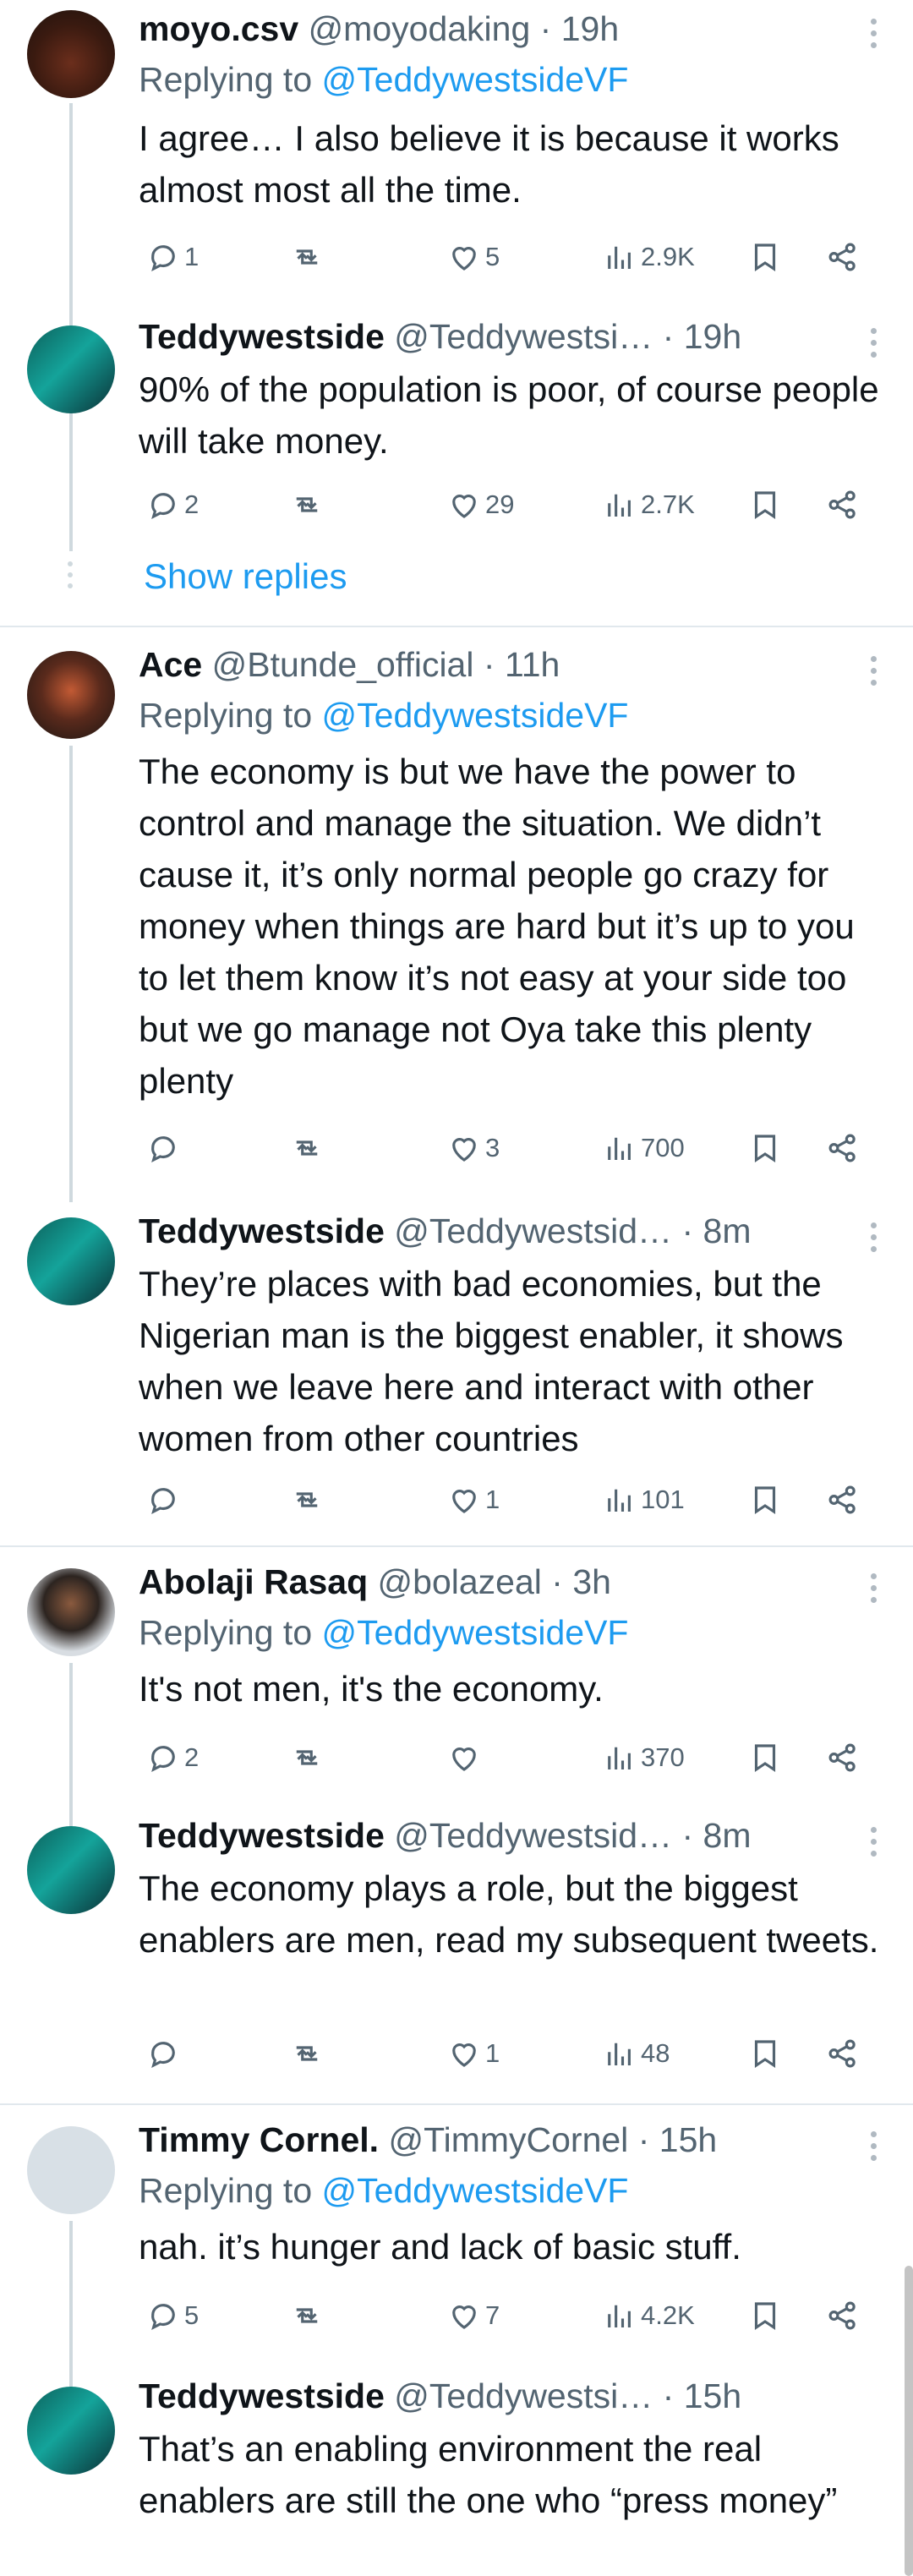 This screenshot has width=913, height=2576. What do you see at coordinates (648, 257) in the screenshot?
I see `views-button: 2.9K` at bounding box center [648, 257].